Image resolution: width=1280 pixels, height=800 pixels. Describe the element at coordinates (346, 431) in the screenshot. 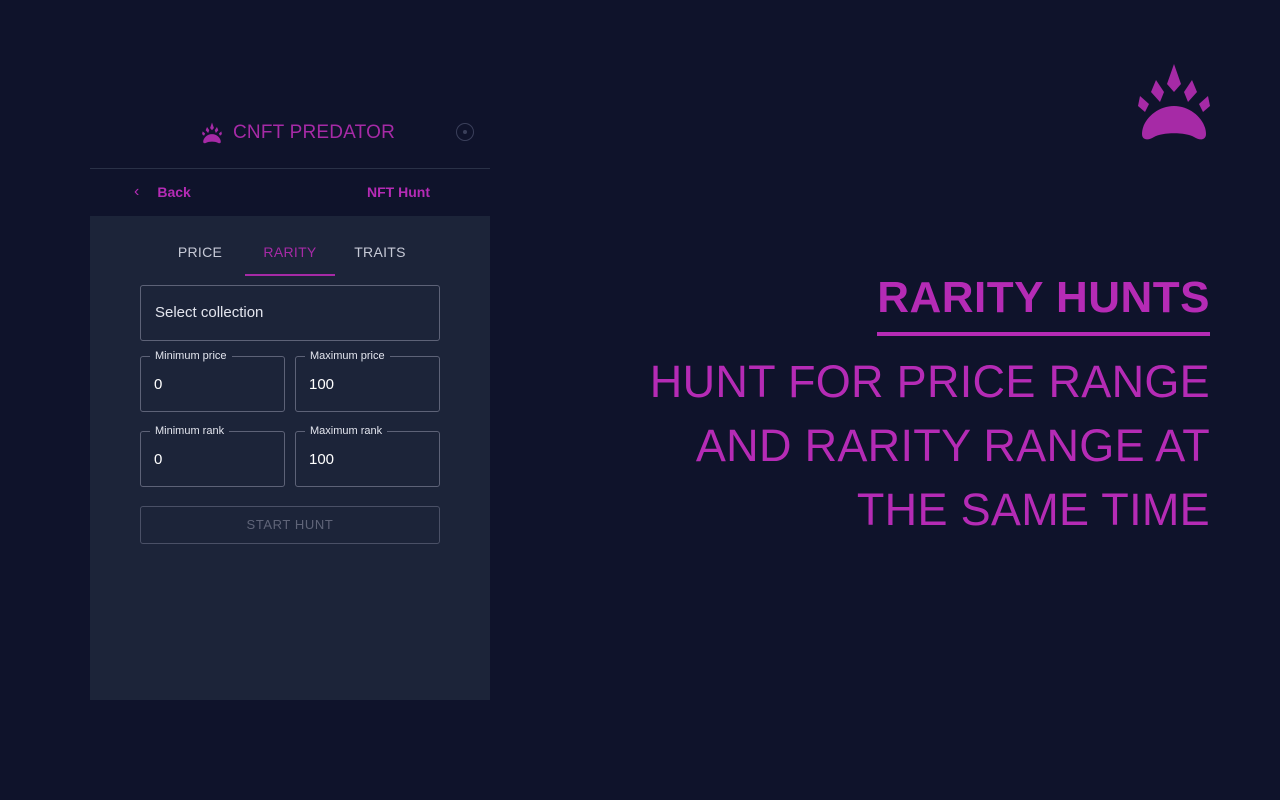

I see `max-rank-label: Maximum rank` at that location.